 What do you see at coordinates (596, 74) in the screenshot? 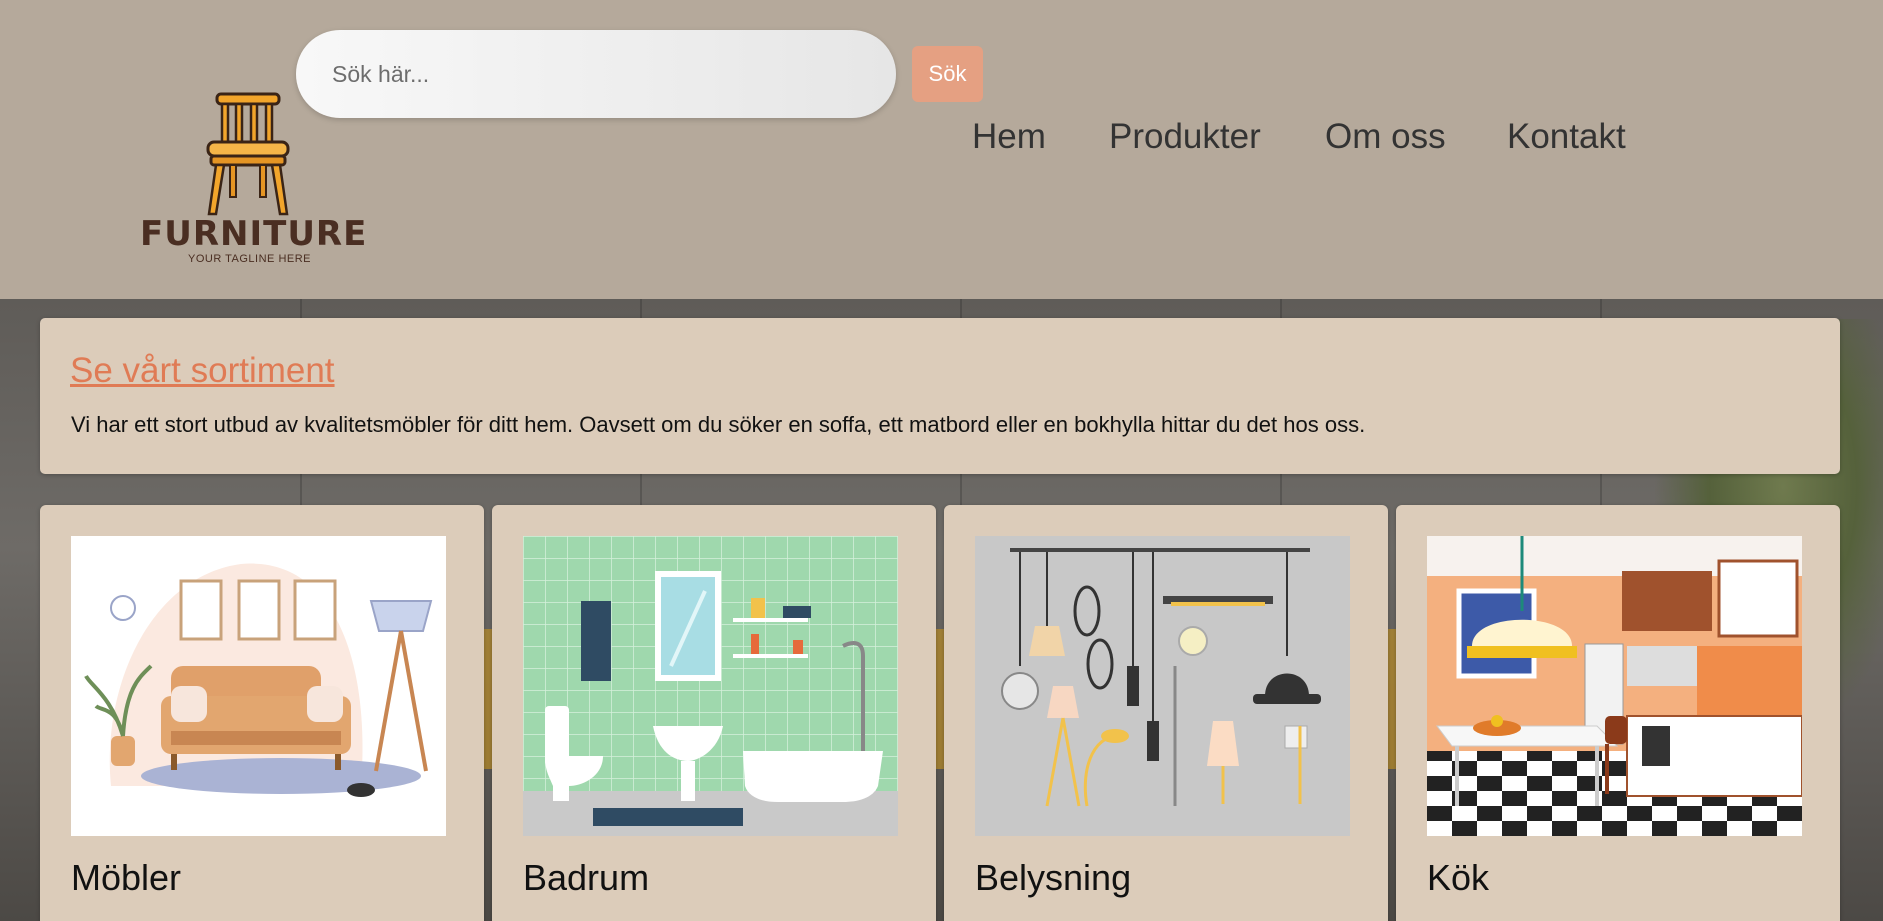
I see `search-input` at bounding box center [596, 74].